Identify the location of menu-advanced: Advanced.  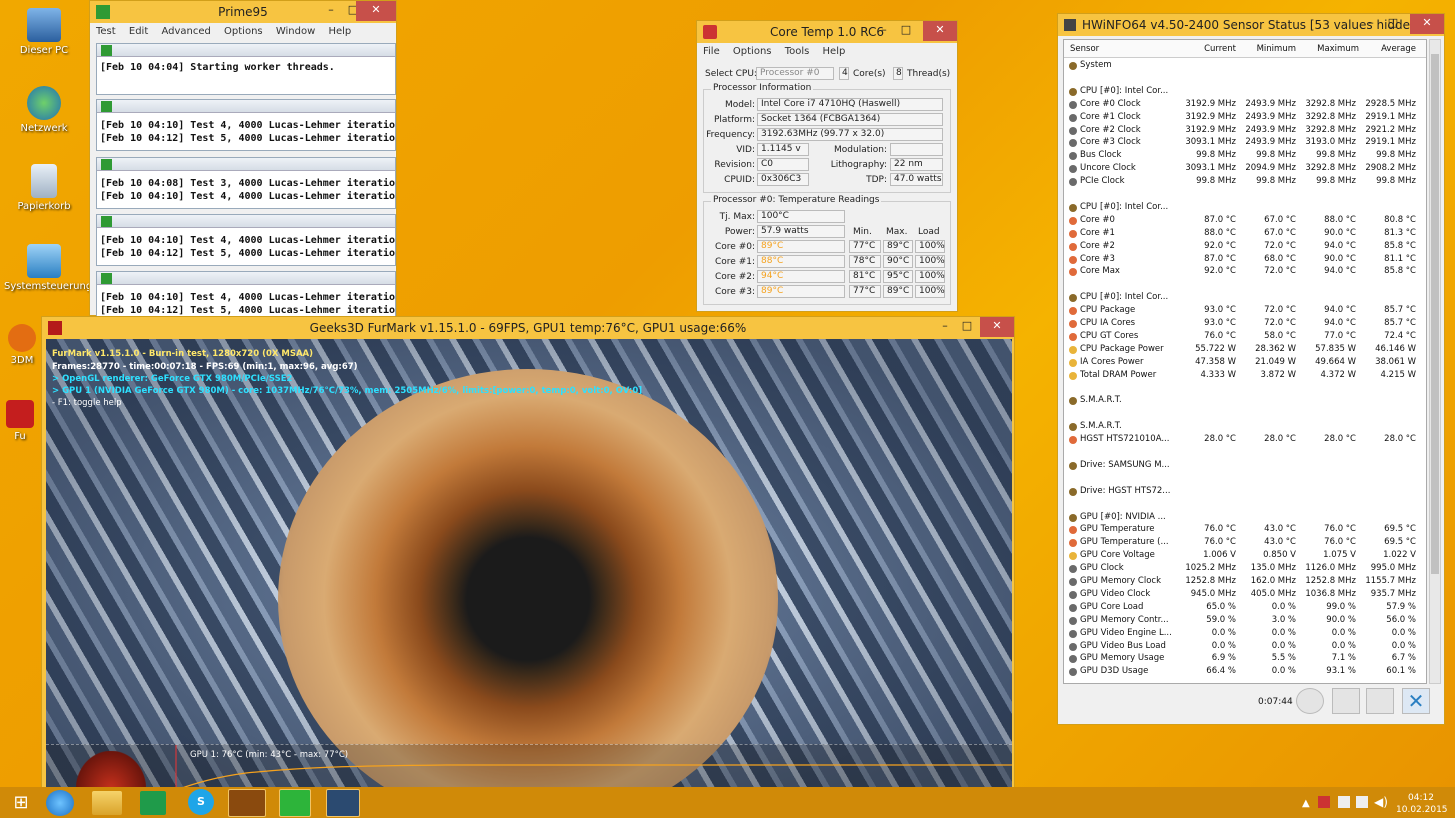
(185, 31).